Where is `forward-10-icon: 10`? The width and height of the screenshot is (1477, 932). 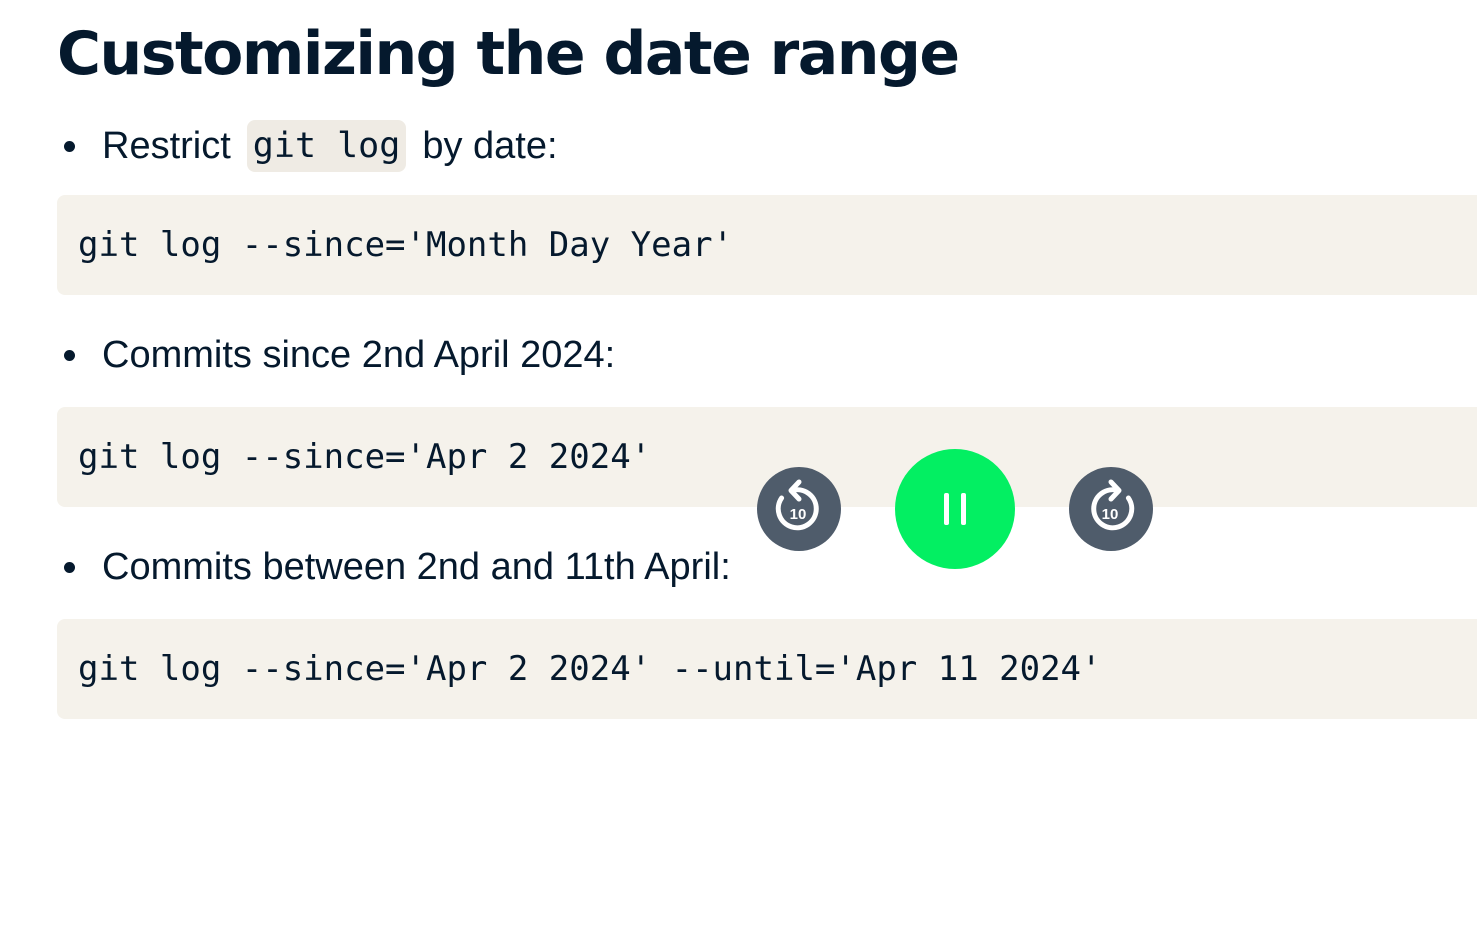
forward-10-icon: 10 is located at coordinates (1113, 505).